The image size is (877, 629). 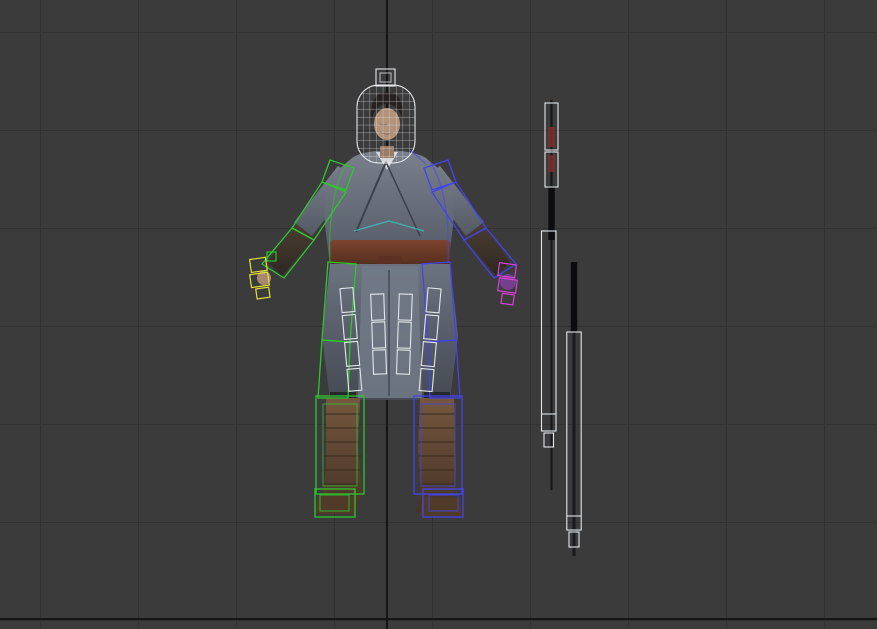 What do you see at coordinates (551, 137) in the screenshot?
I see `staff1-red-wrap` at bounding box center [551, 137].